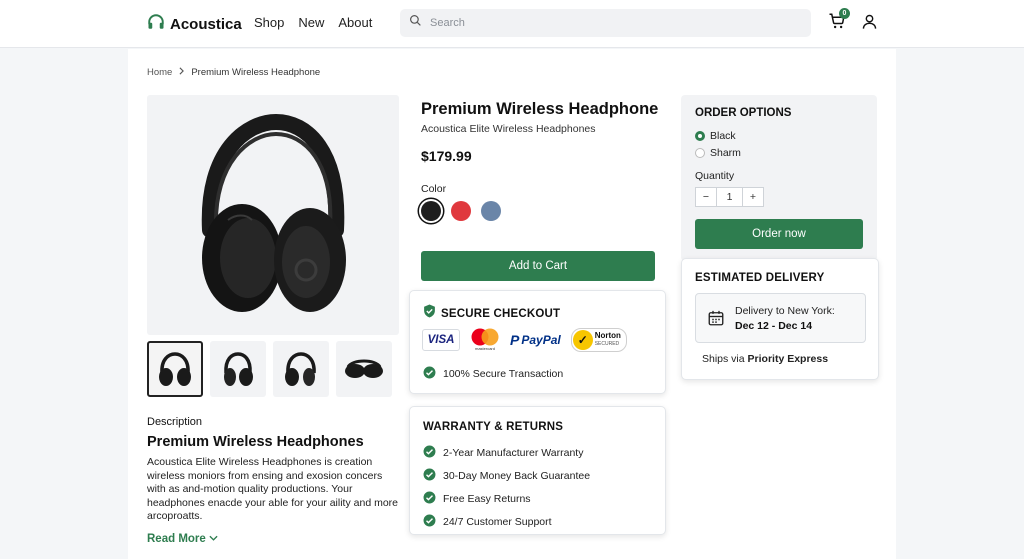 Image resolution: width=1024 pixels, height=559 pixels. I want to click on breadcrumb-home: Home, so click(159, 72).